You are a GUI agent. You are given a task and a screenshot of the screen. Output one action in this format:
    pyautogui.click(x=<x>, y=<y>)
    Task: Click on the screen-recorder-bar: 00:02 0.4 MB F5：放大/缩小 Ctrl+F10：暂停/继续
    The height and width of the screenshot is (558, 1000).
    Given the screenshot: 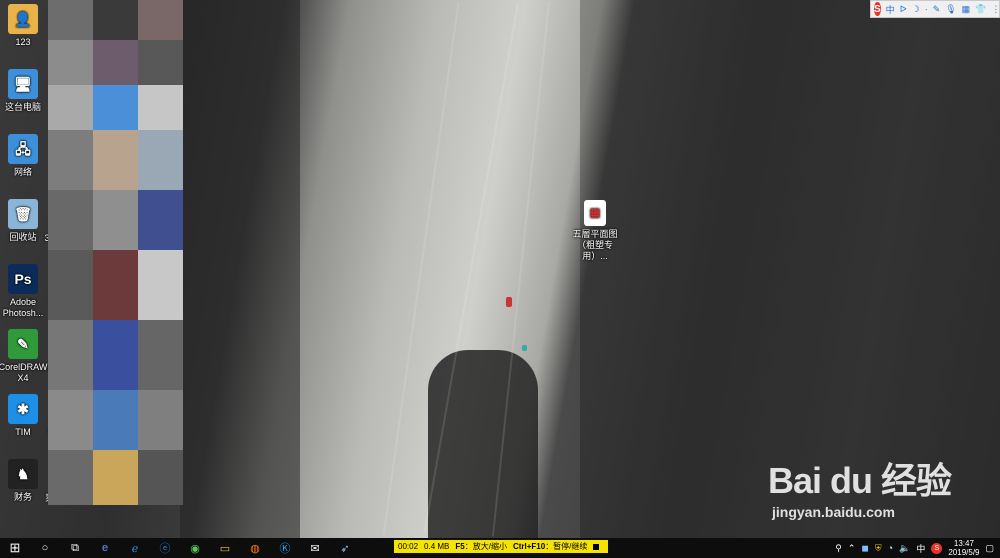 What is the action you would take?
    pyautogui.click(x=501, y=546)
    